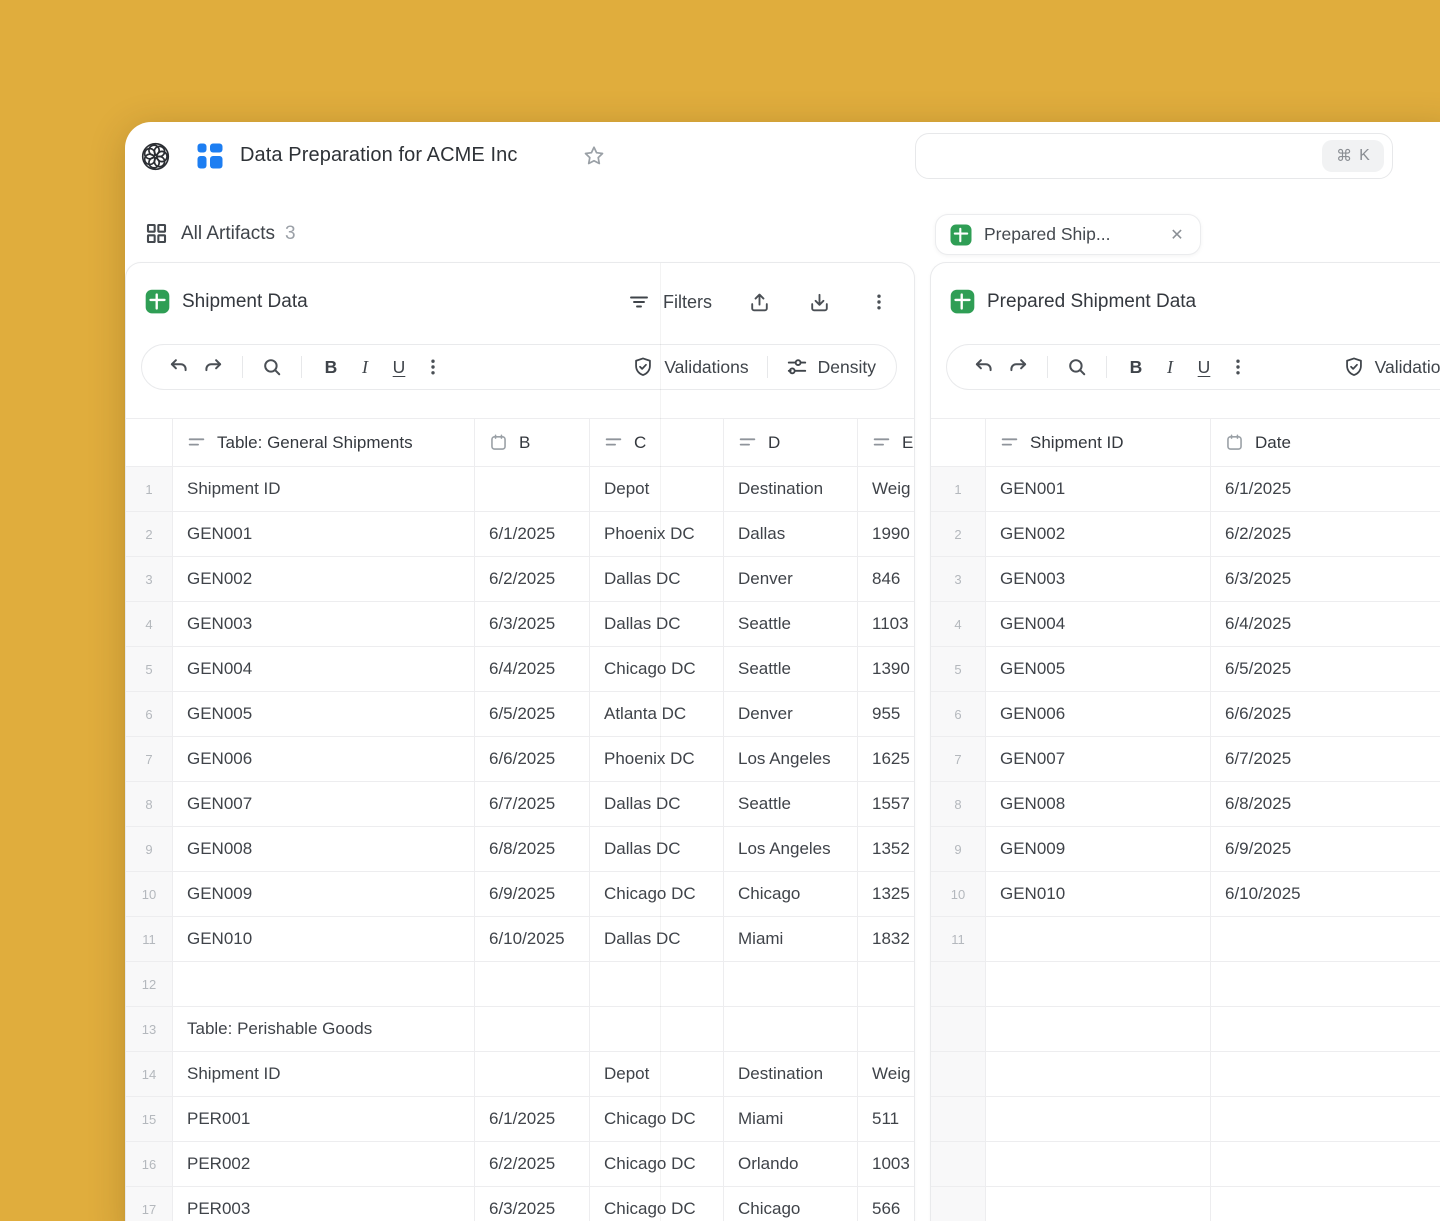  Describe the element at coordinates (1177, 235) in the screenshot. I see `tab-close-icon: ✕` at that location.